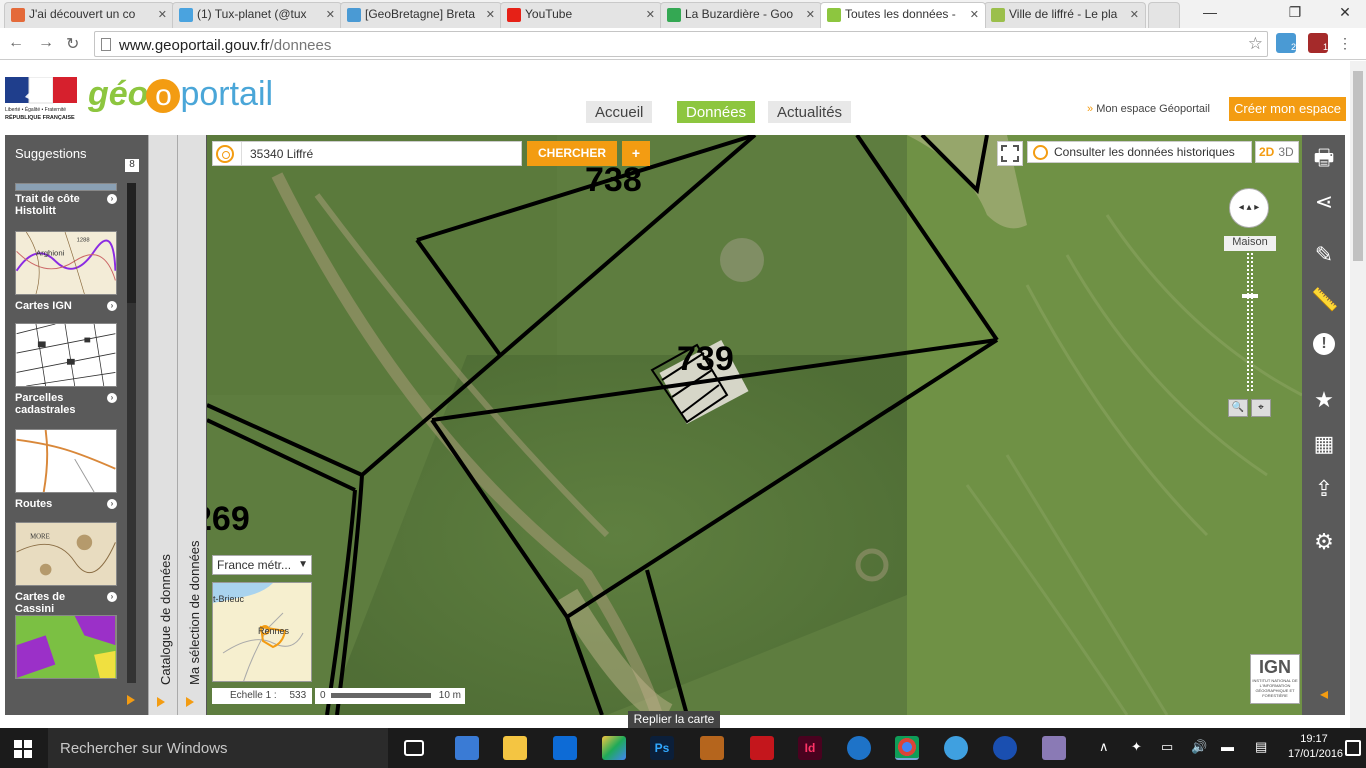 The height and width of the screenshot is (768, 1366). Describe the element at coordinates (106, 44) in the screenshot. I see `page-icon` at that location.